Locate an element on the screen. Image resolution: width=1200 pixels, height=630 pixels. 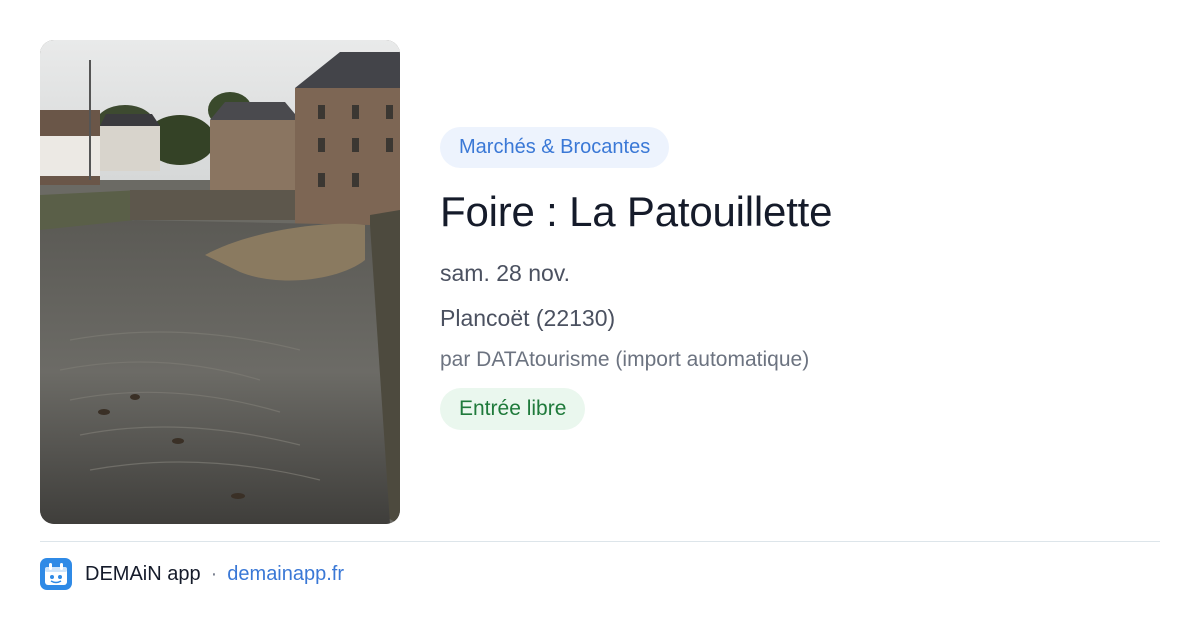
site-link: demainapp.fr is located at coordinates (285, 574).